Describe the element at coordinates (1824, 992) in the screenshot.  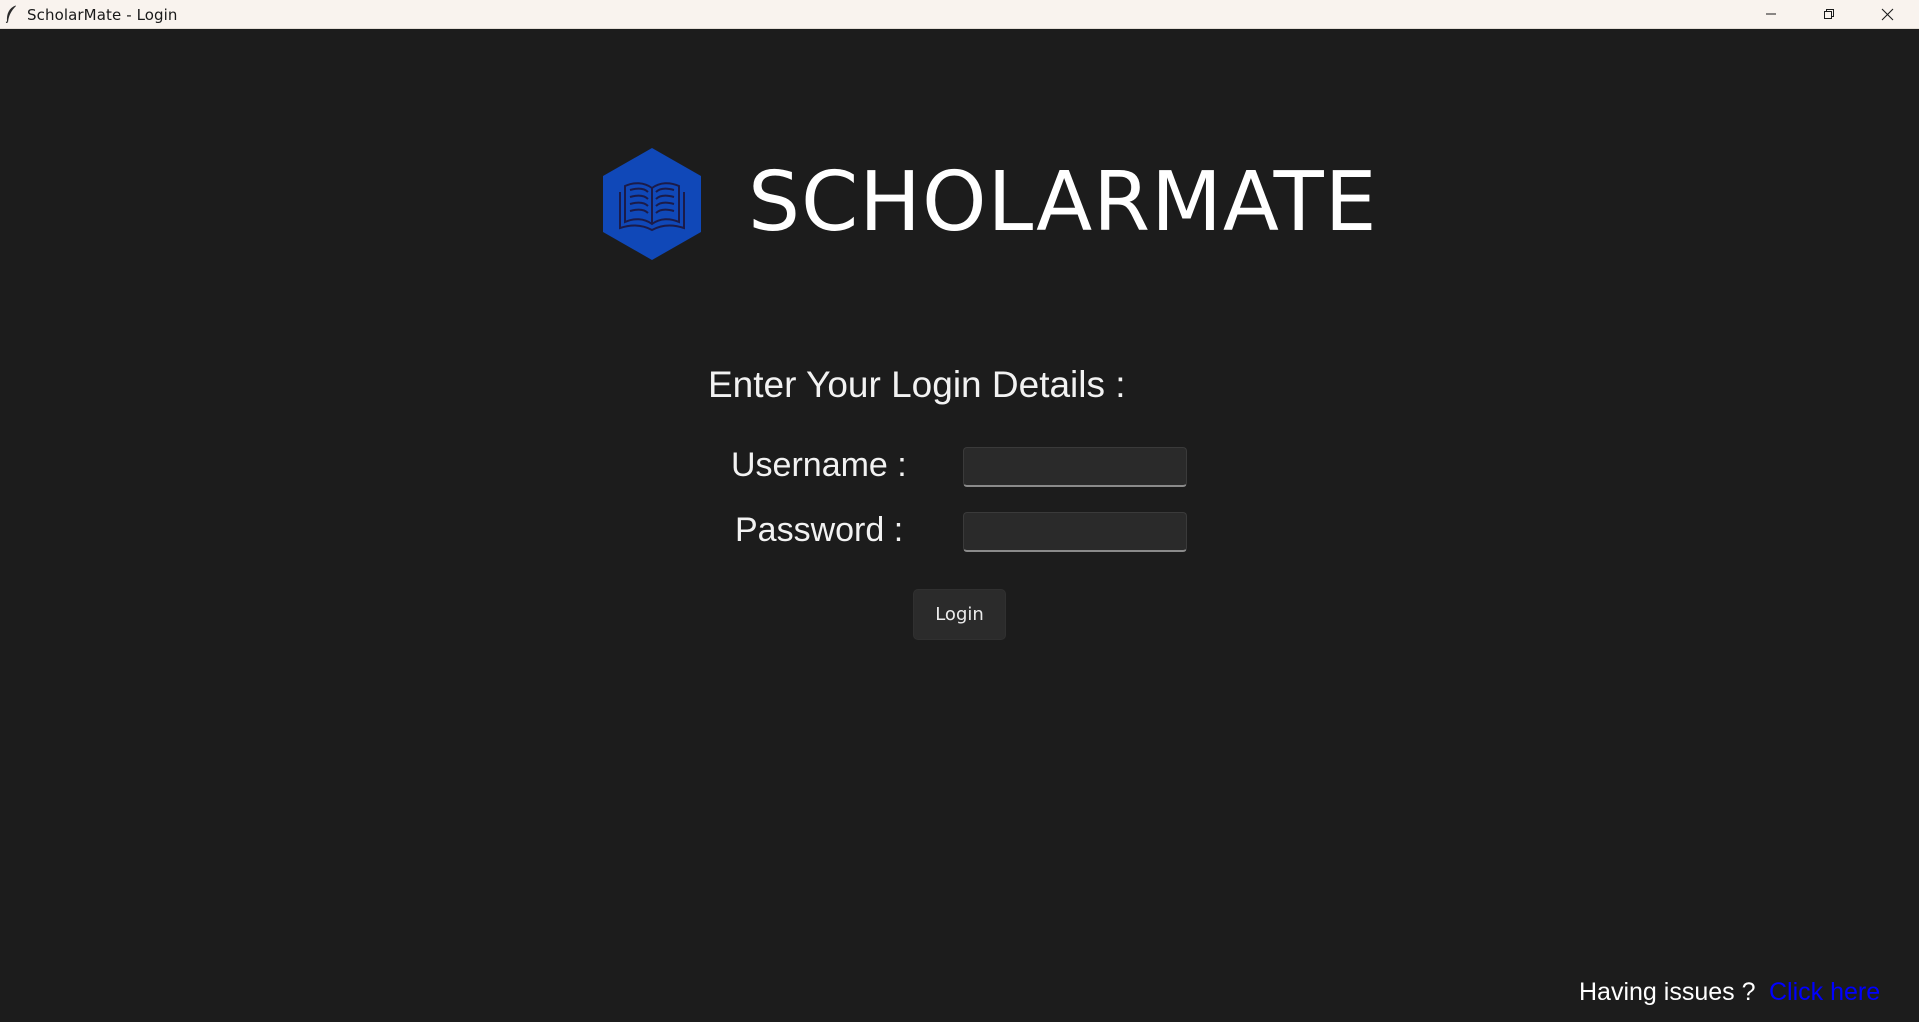
I see `help-link: Click here` at that location.